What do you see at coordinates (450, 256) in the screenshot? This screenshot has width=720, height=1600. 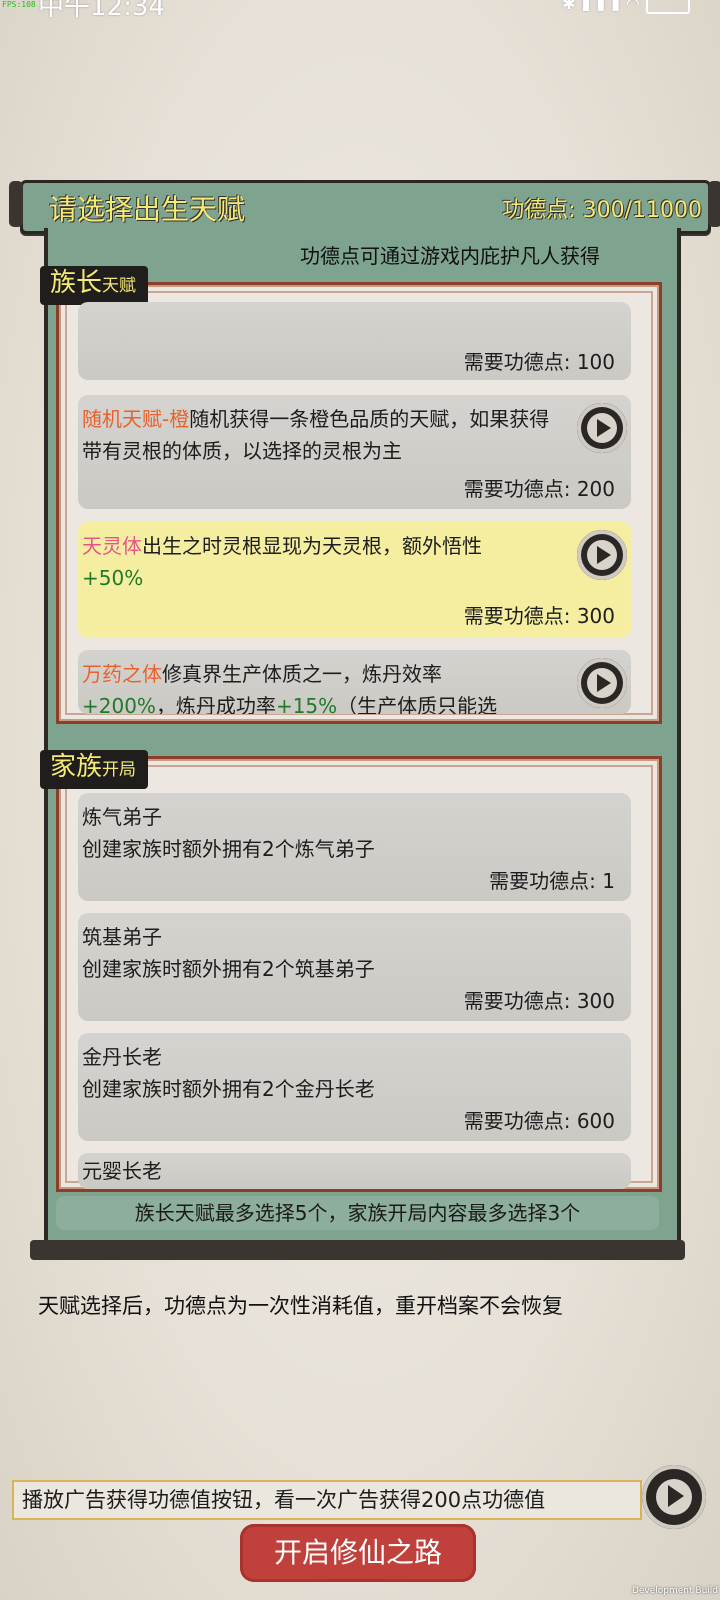 I see `merit-hint: 功德点可通过游戏内庇护凡人获得` at bounding box center [450, 256].